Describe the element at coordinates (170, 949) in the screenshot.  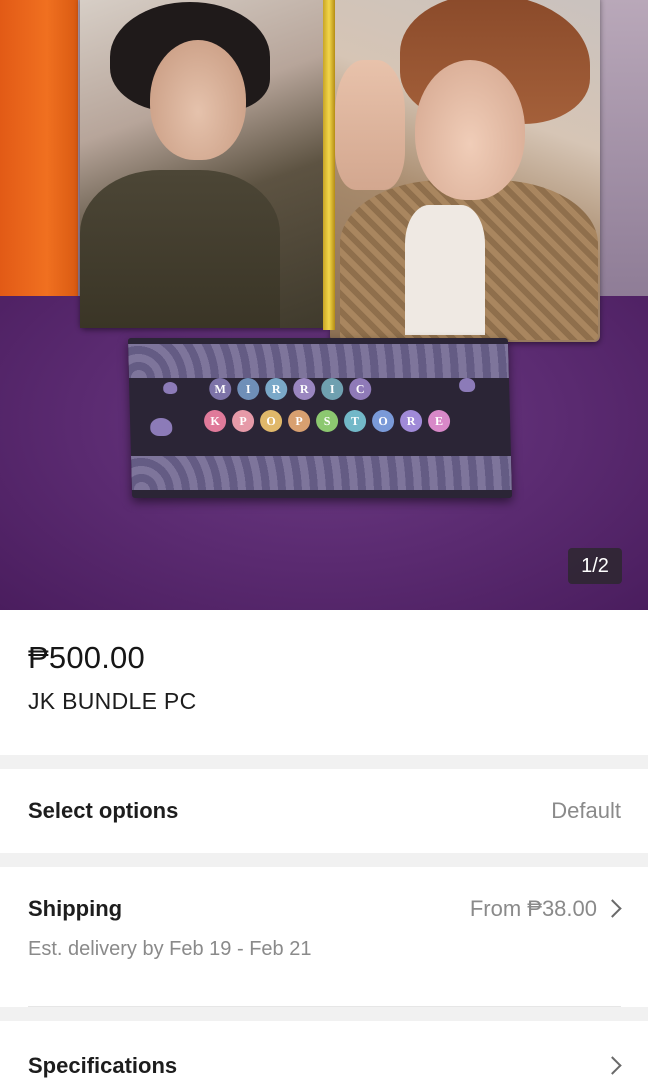
I see `delivery-estimate: Est. delivery by Feb 19 - Feb 21` at that location.